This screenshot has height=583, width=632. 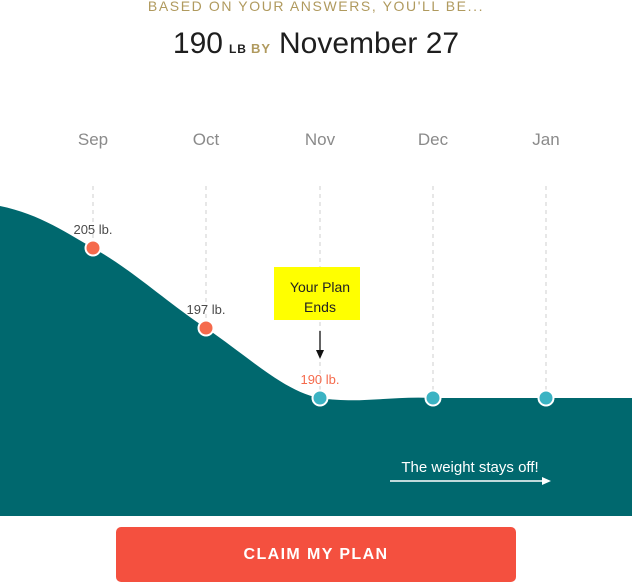 I want to click on callout-text: Your Plan, so click(x=320, y=287).